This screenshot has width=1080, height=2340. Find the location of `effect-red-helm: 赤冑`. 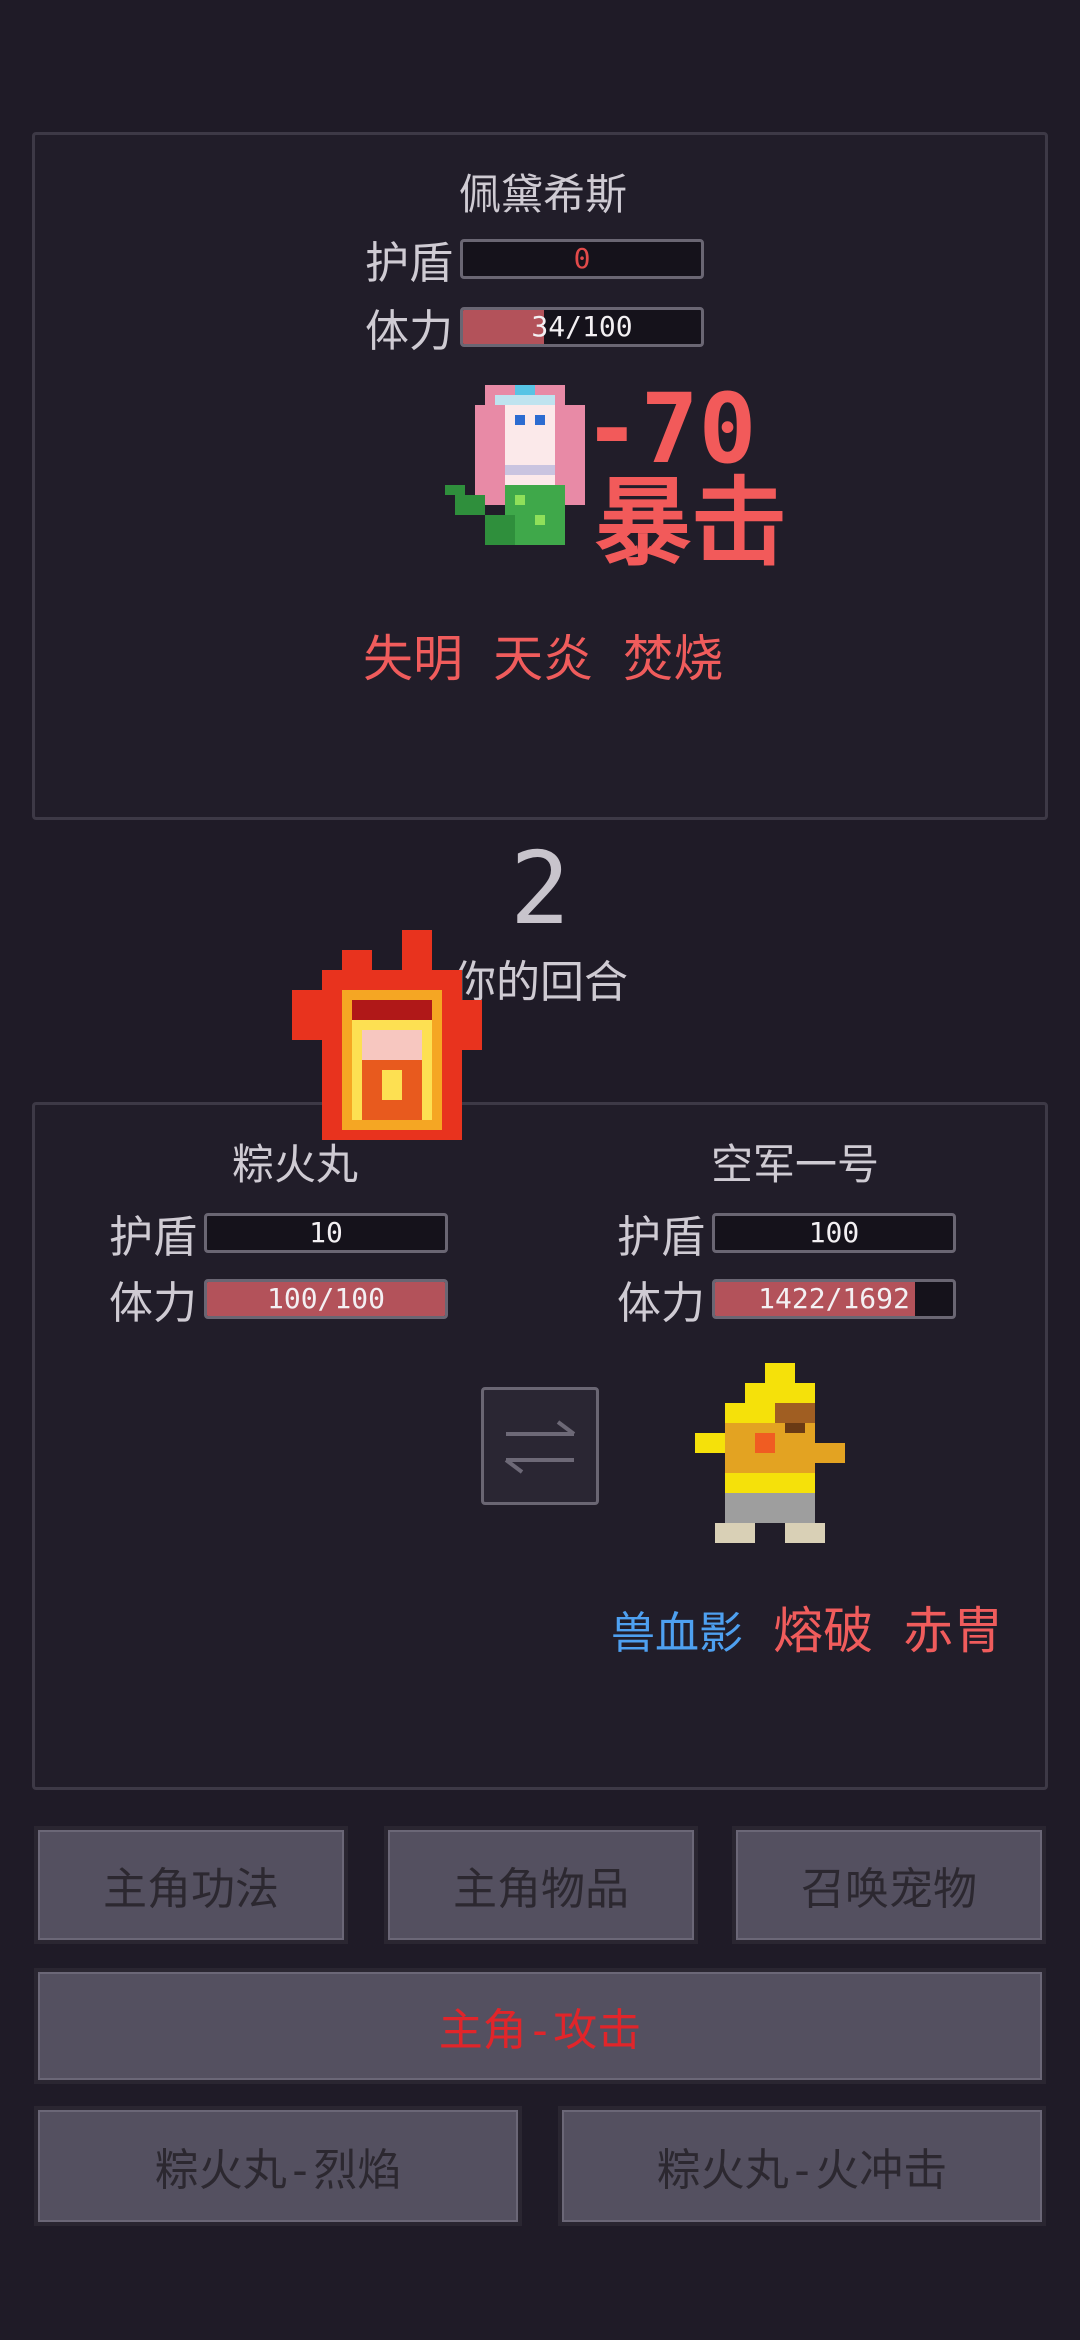

effect-red-helm: 赤冑 is located at coordinates (953, 1631).